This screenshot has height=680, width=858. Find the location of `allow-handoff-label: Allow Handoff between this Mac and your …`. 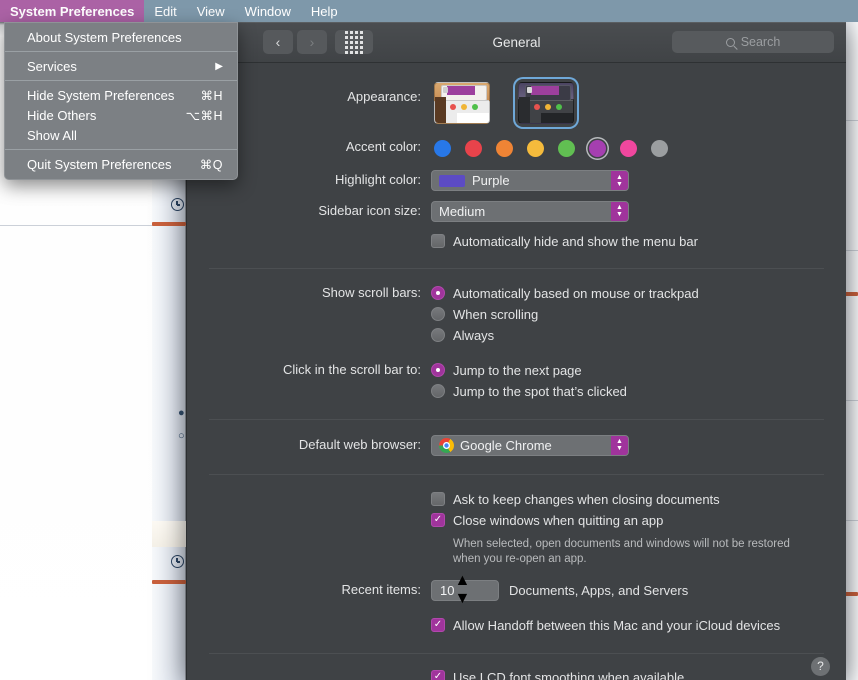

allow-handoff-label: Allow Handoff between this Mac and your … is located at coordinates (617, 625).